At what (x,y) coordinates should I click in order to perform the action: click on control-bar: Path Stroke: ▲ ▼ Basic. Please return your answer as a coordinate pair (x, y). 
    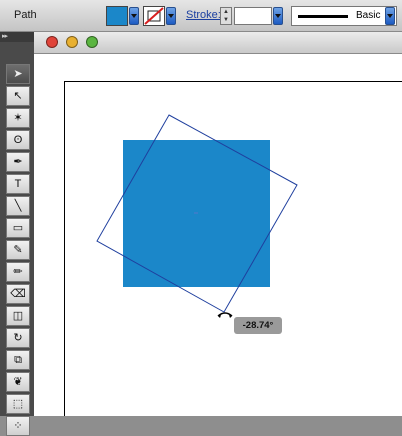
    Looking at the image, I should click on (201, 16).